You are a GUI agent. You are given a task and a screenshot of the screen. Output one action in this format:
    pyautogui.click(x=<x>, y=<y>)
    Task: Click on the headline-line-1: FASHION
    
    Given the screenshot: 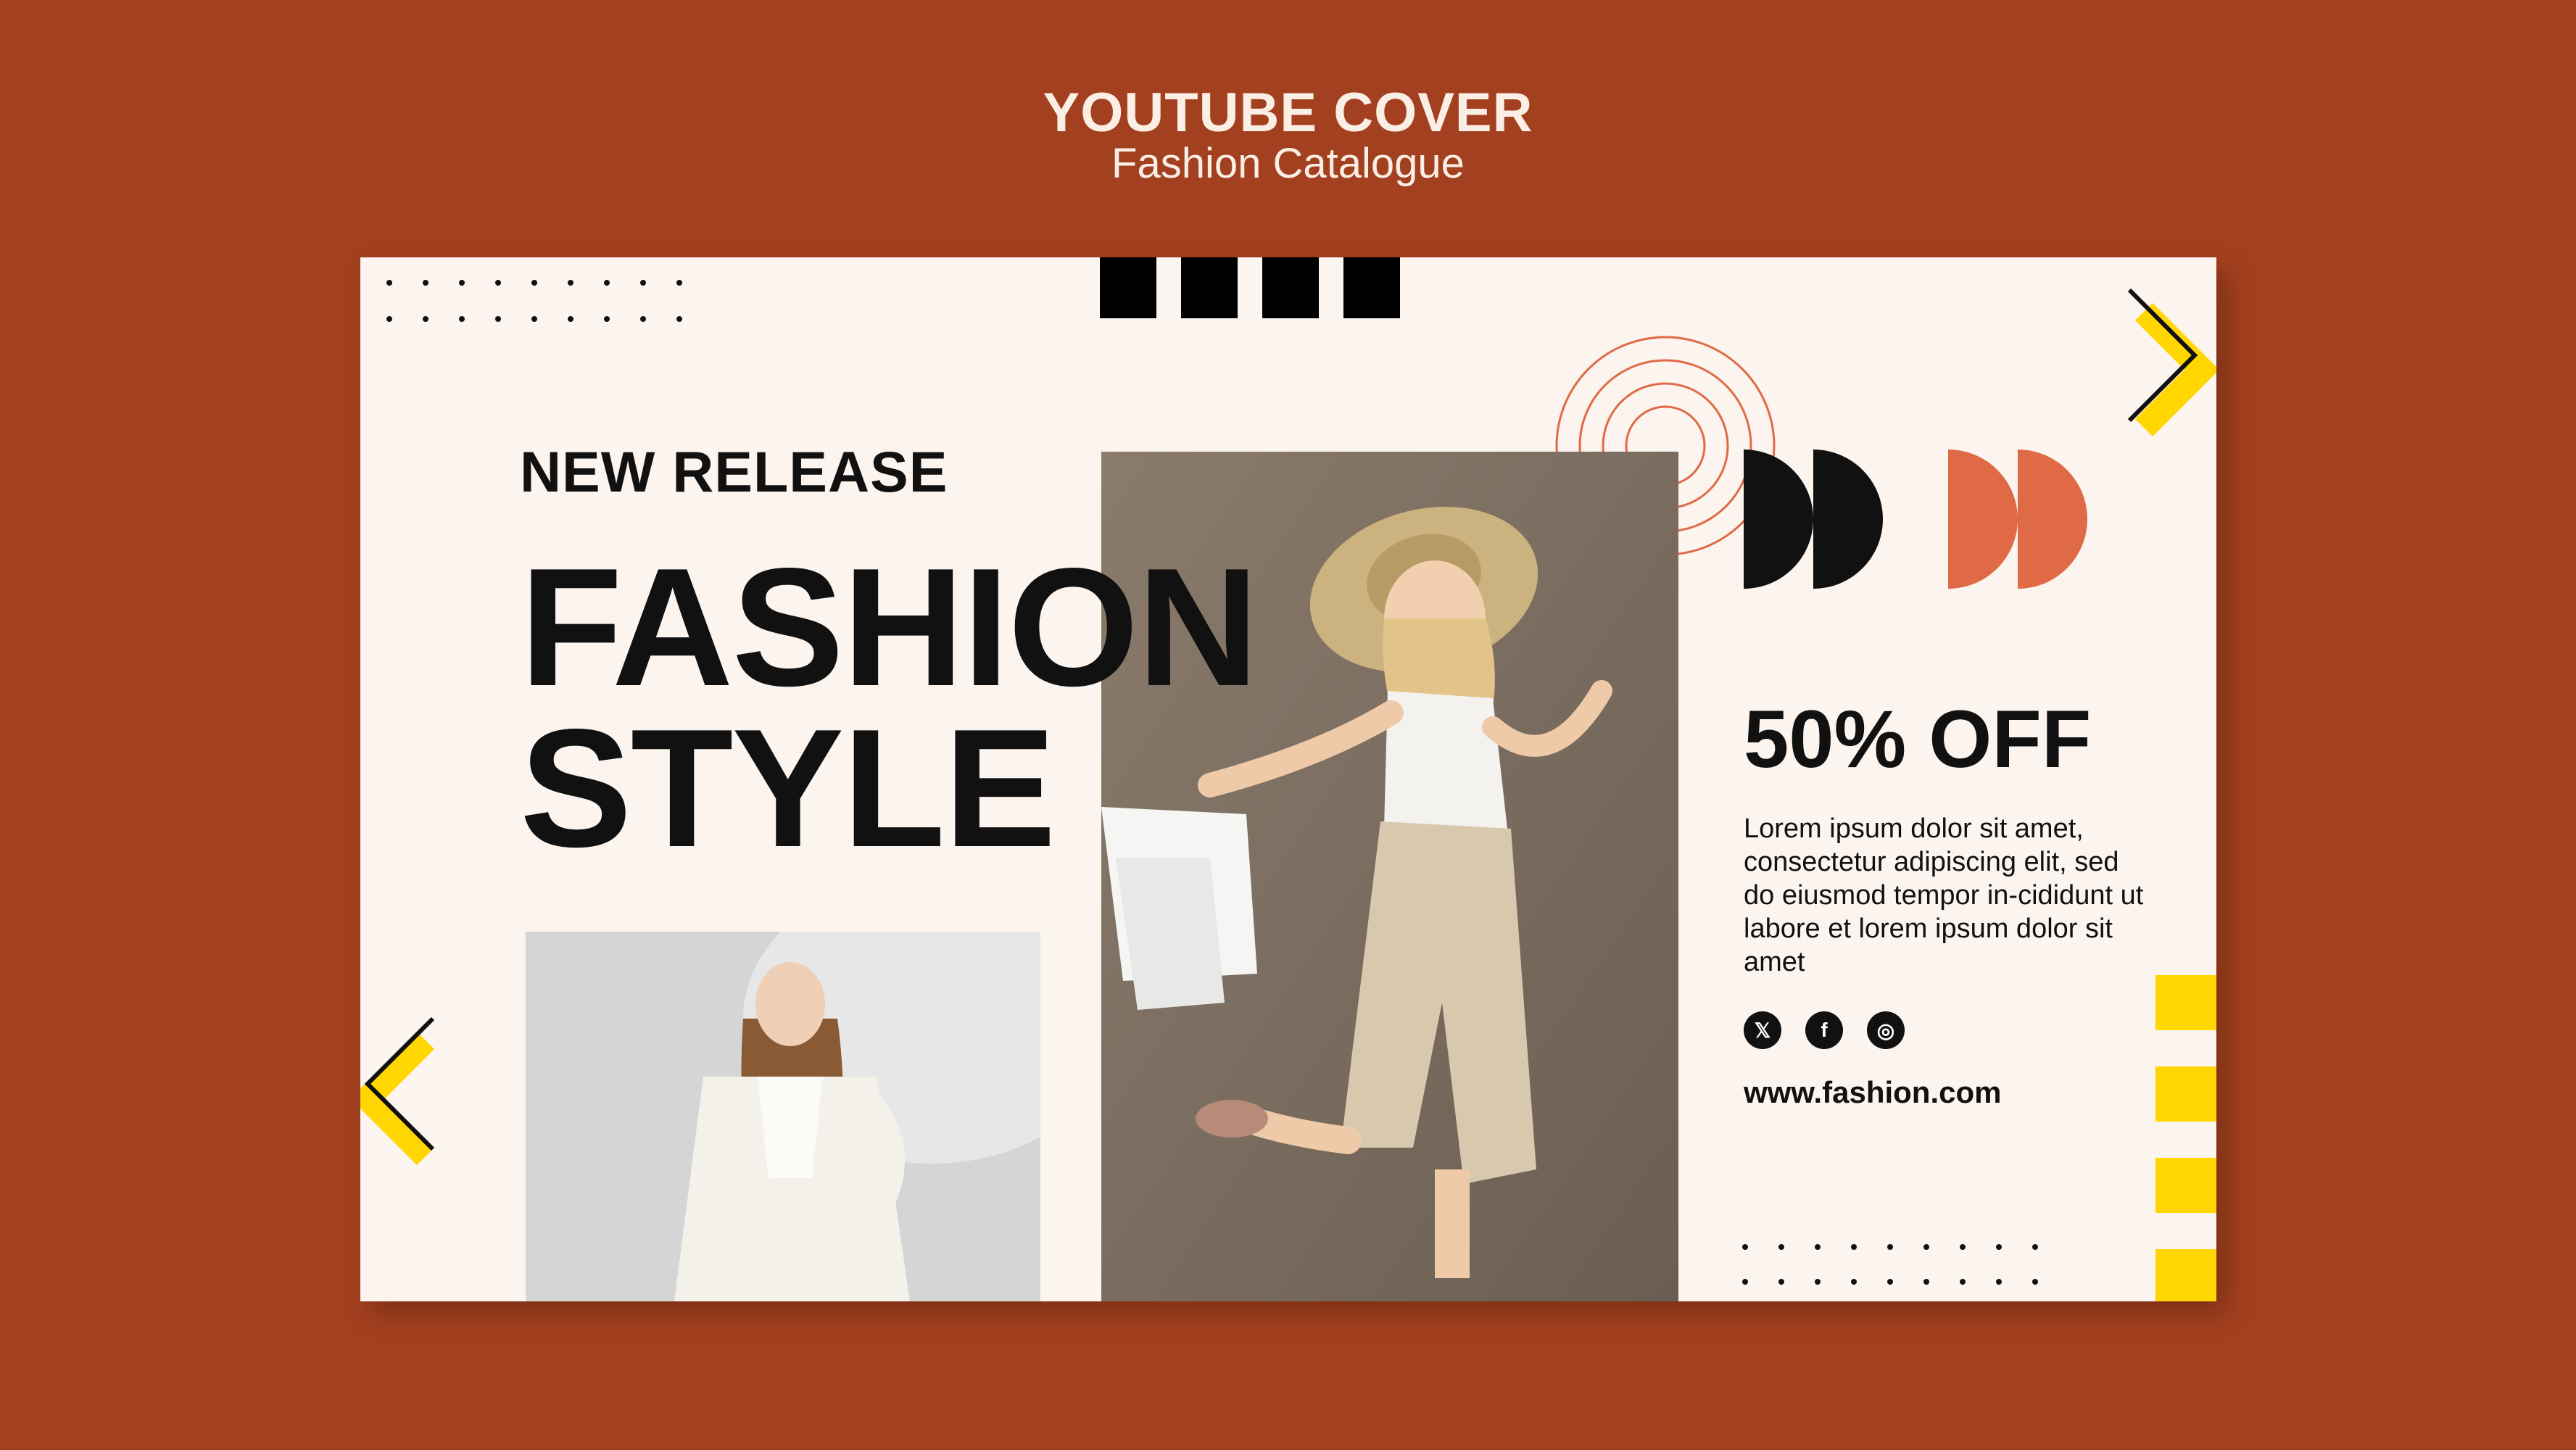 What is the action you would take?
    pyautogui.click(x=890, y=627)
    